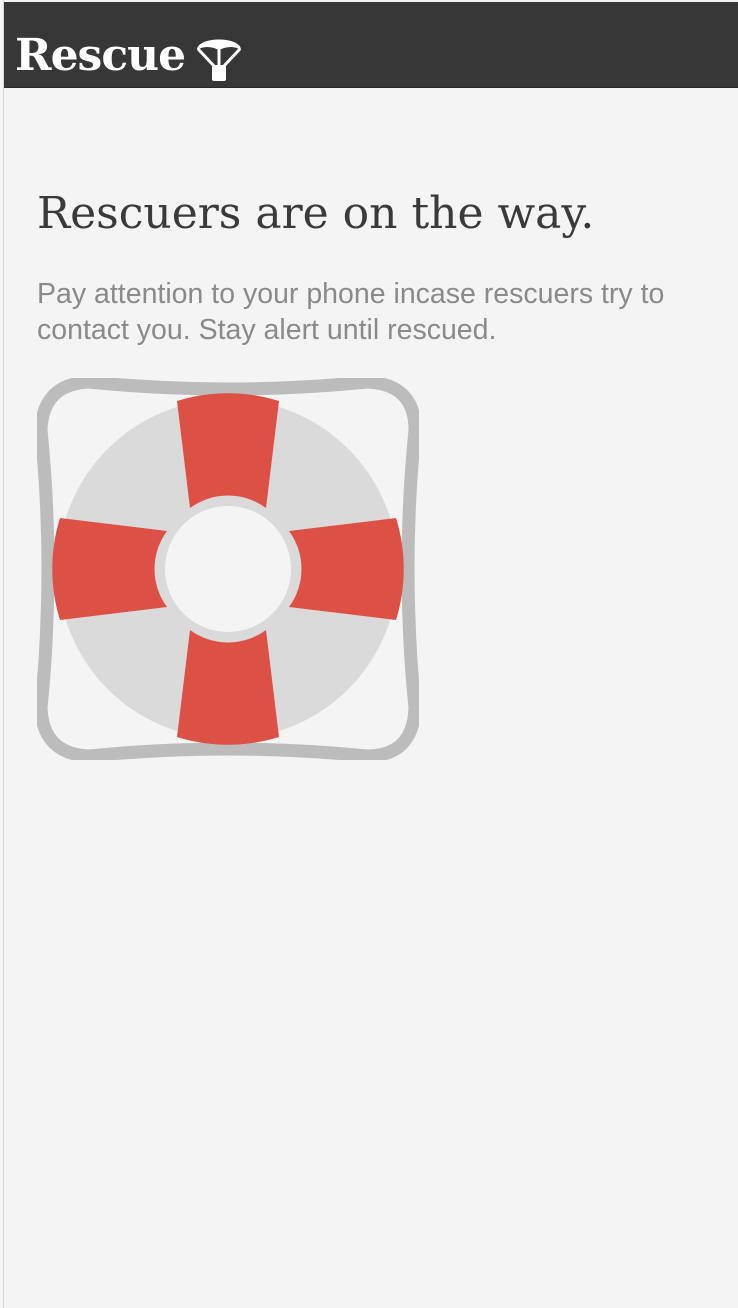 The height and width of the screenshot is (1308, 738). I want to click on app-header: Rescue, so click(371, 45).